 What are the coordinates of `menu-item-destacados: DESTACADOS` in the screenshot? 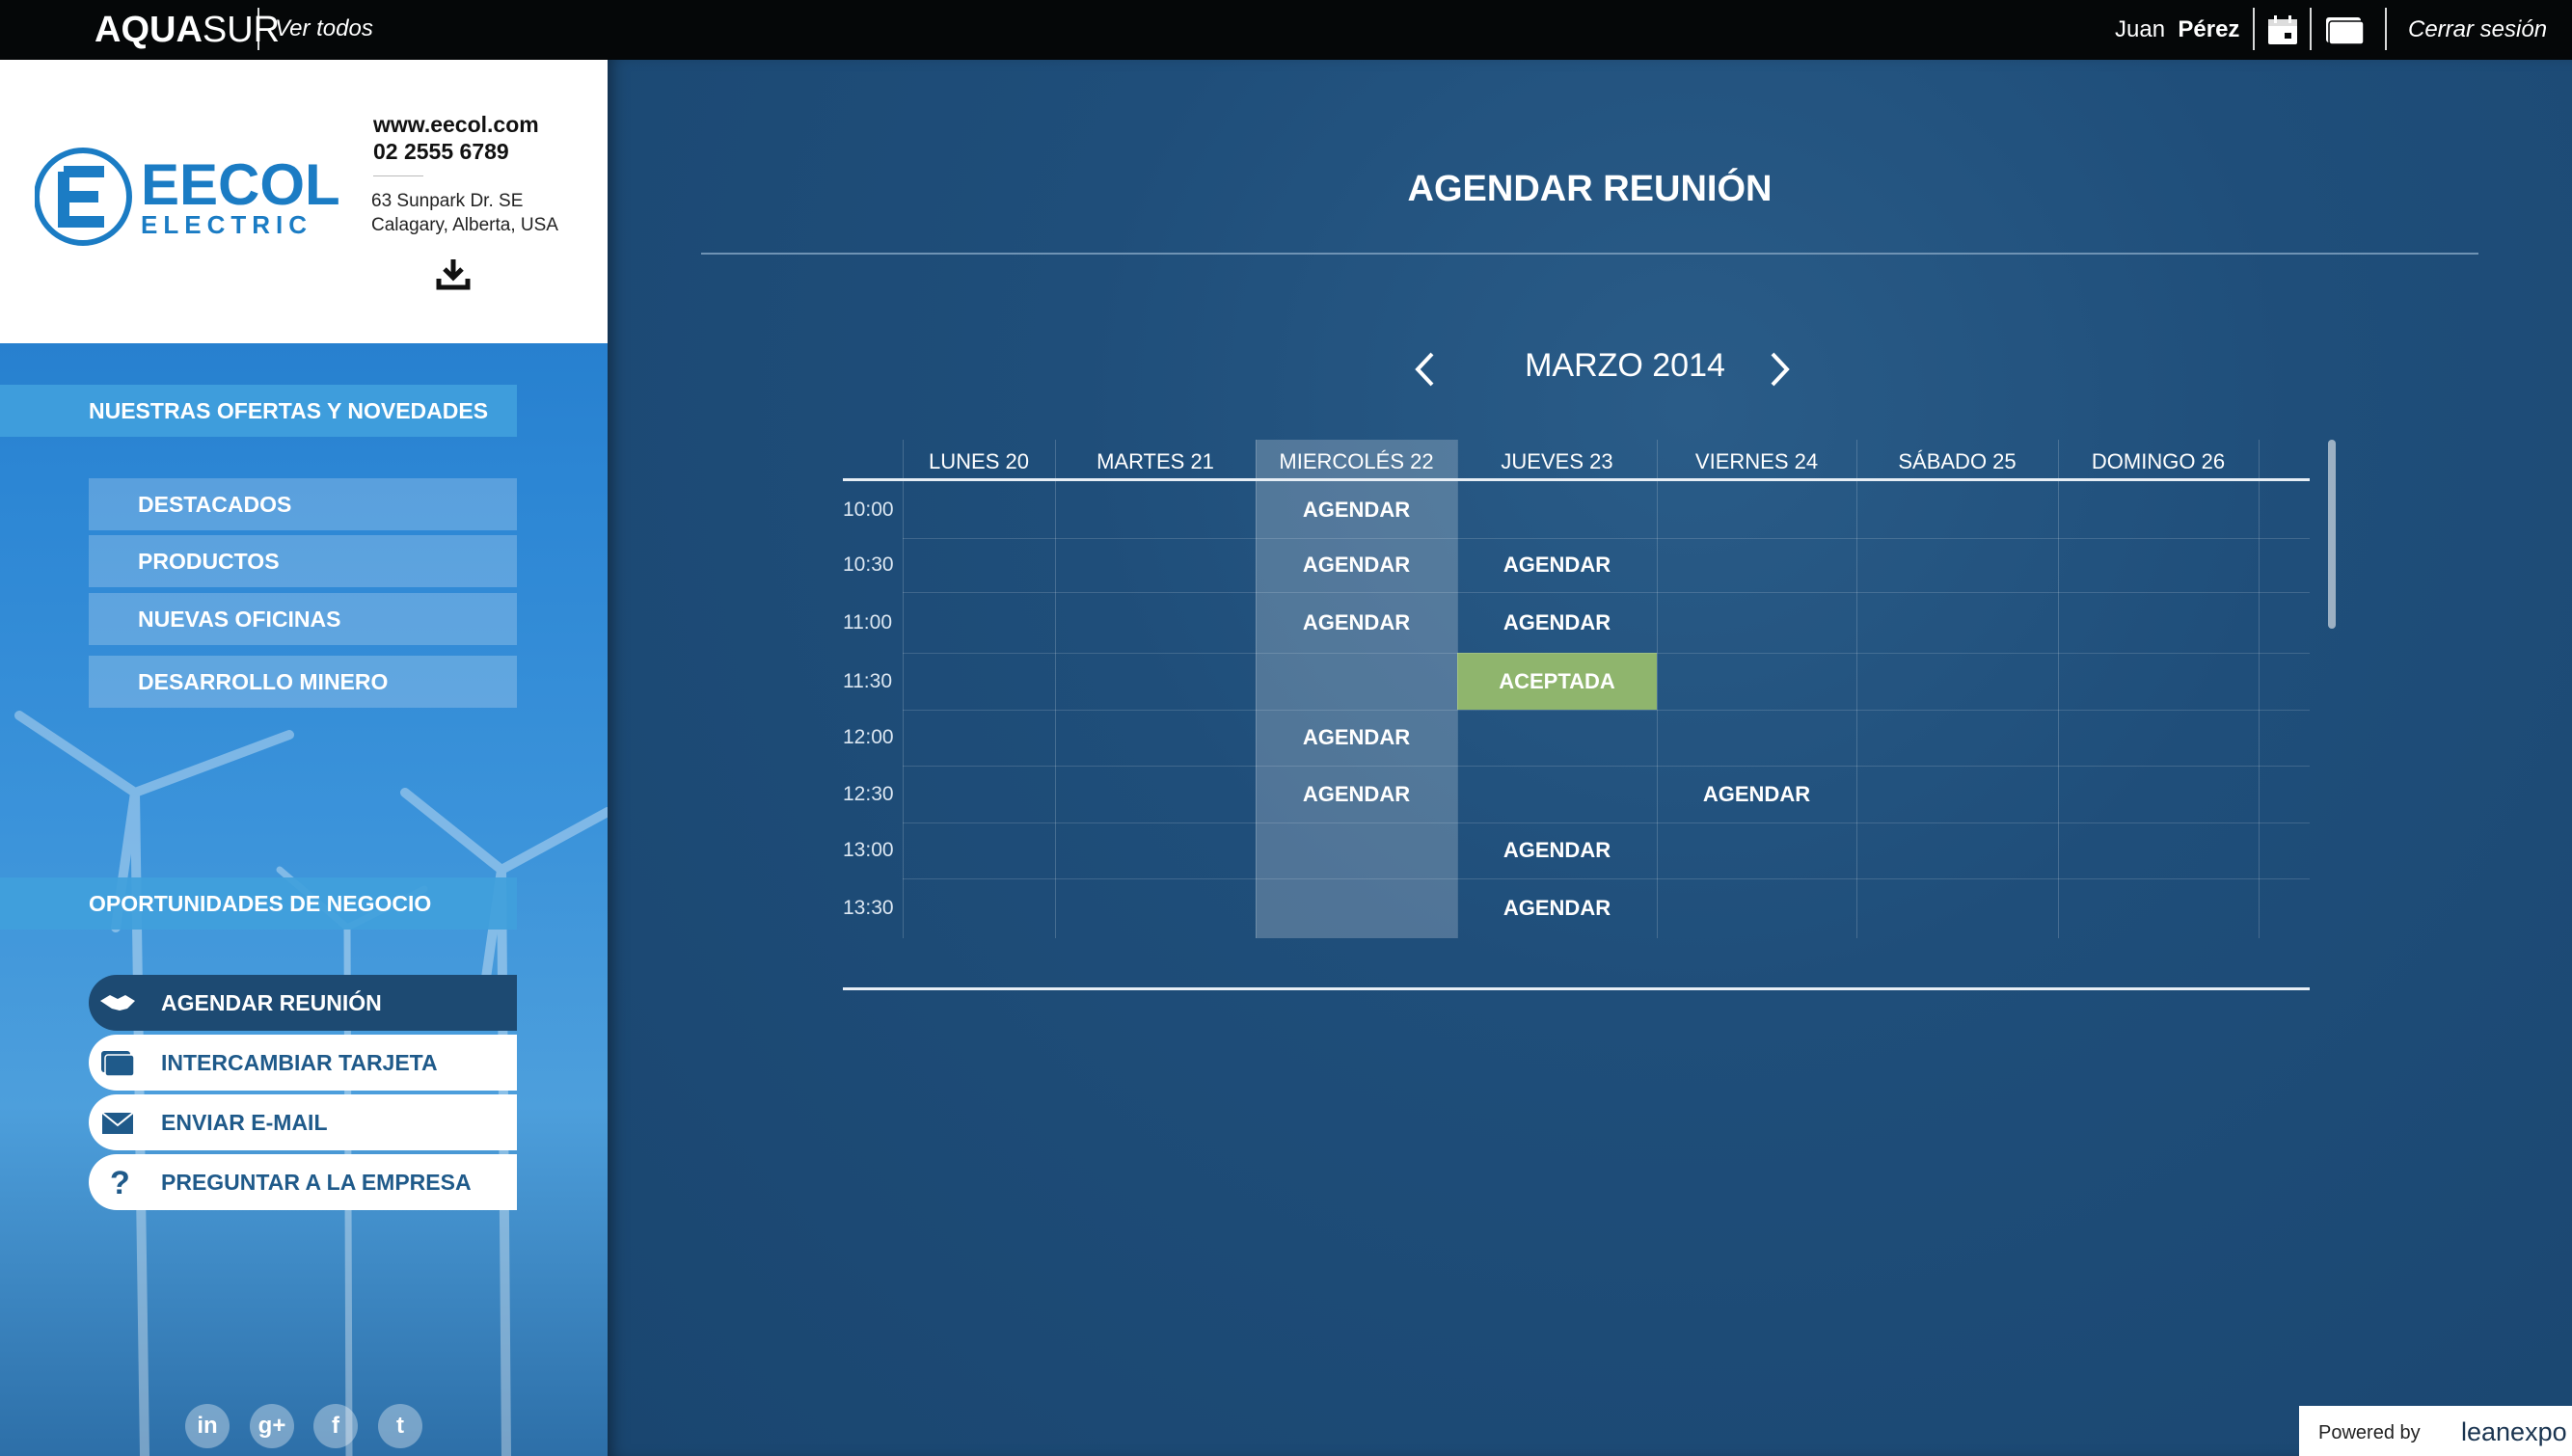 It's located at (303, 504).